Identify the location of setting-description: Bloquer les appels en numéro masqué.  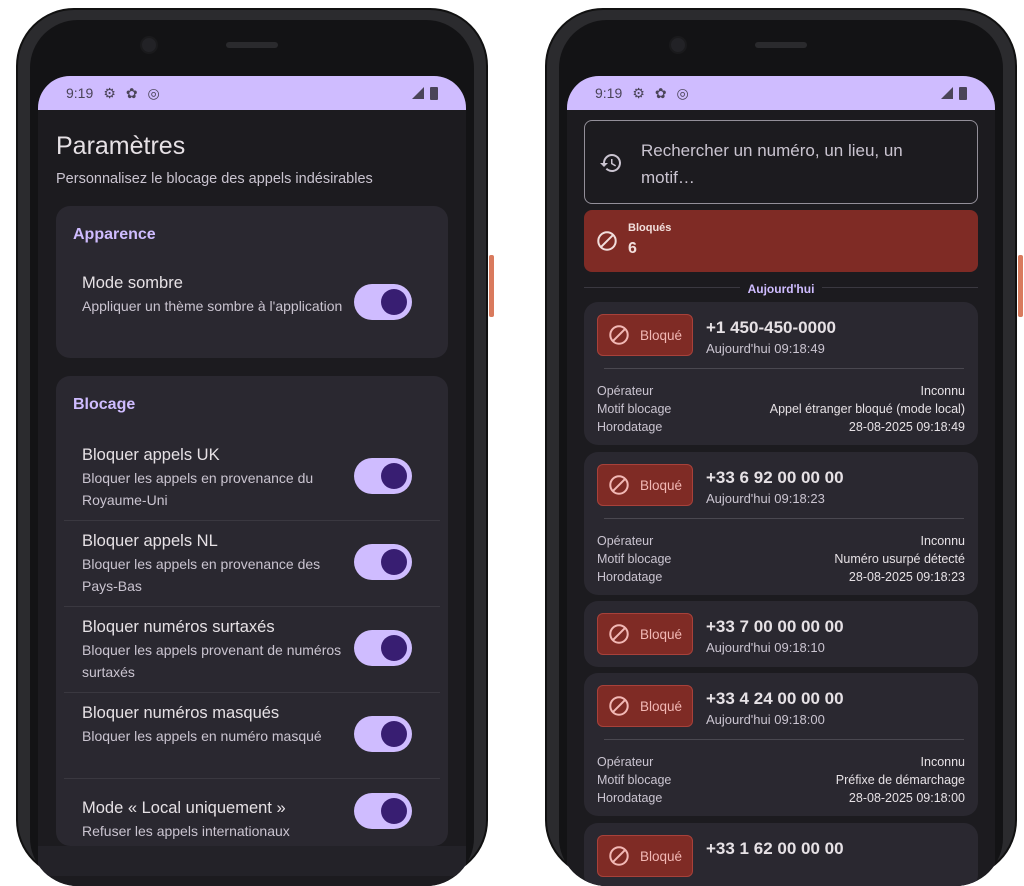
(202, 736).